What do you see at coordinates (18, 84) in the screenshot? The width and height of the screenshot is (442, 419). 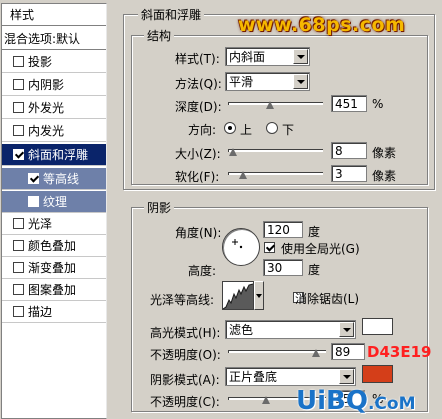 I see `inner-shadow-checkbox` at bounding box center [18, 84].